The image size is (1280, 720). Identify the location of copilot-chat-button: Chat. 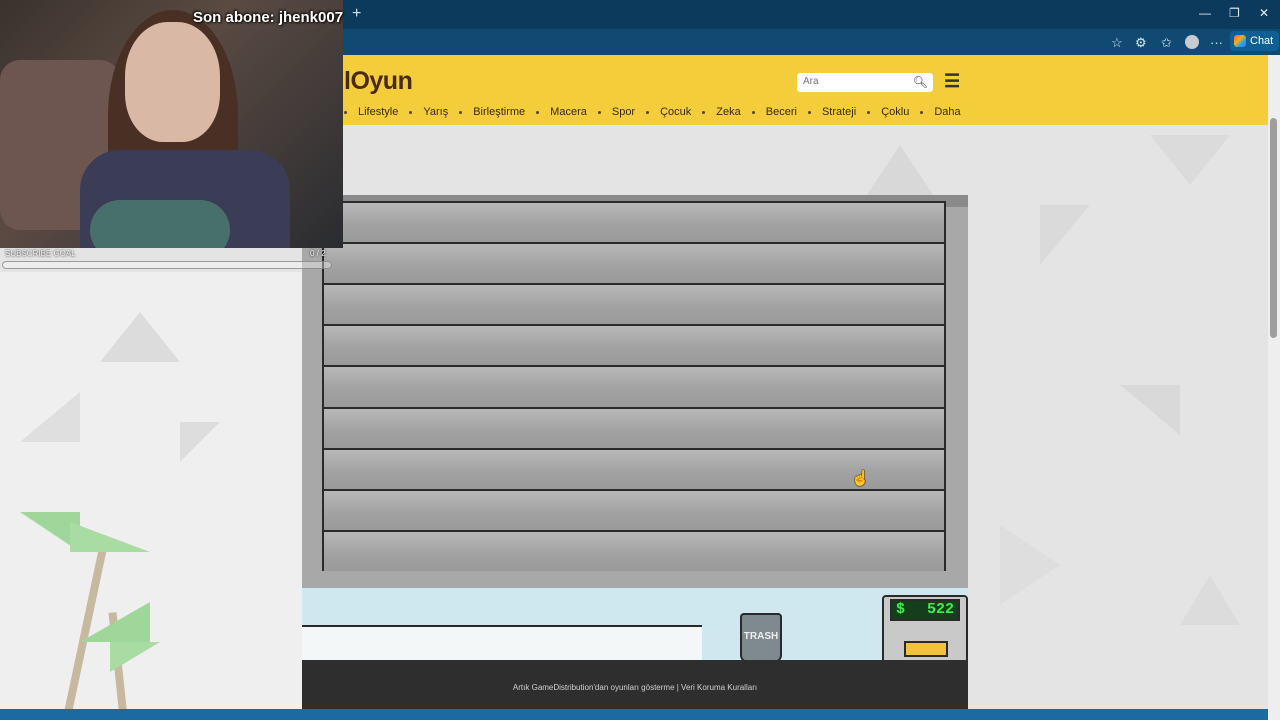
(1255, 41).